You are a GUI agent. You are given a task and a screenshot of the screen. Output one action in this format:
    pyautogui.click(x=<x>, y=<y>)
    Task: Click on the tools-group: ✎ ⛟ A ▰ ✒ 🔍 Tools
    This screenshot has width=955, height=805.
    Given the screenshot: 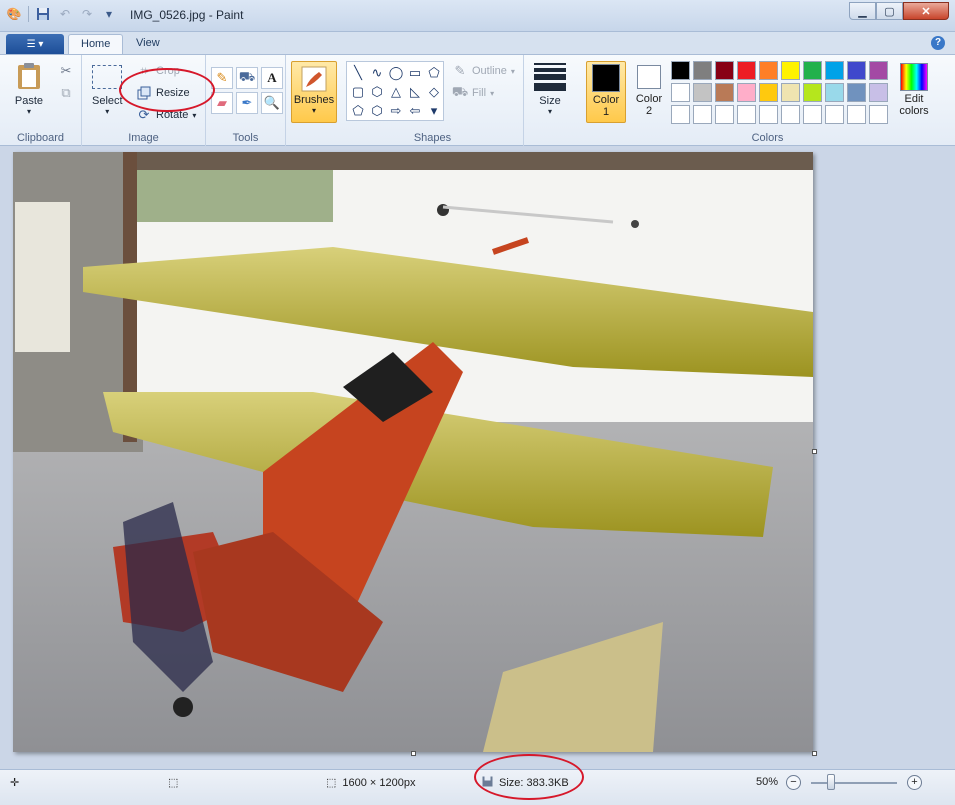 What is the action you would take?
    pyautogui.click(x=246, y=101)
    